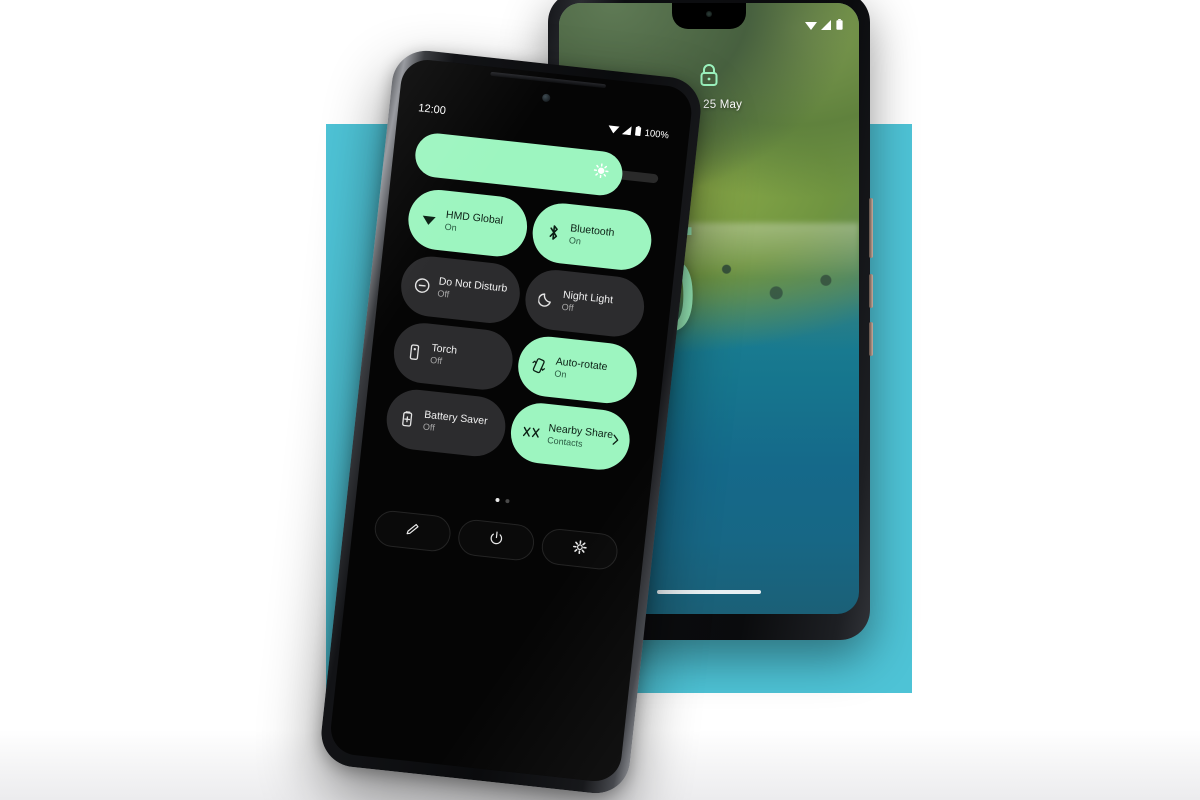 This screenshot has height=800, width=1200. Describe the element at coordinates (421, 285) in the screenshot. I see `do-not-disturb-icon` at that location.